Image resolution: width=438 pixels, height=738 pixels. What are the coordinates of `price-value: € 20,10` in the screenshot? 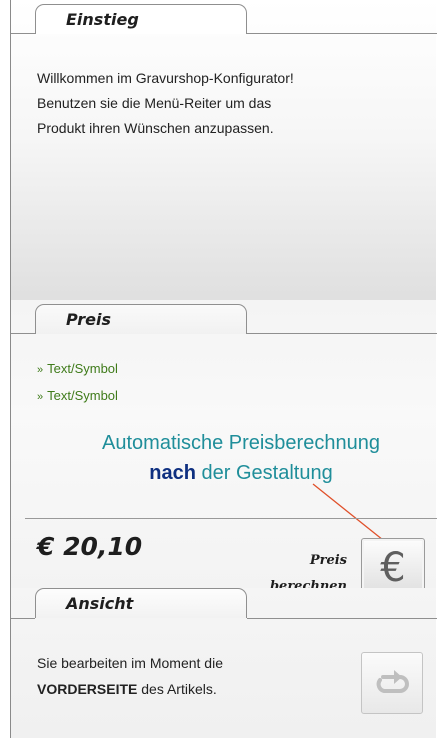 It's located at (90, 546).